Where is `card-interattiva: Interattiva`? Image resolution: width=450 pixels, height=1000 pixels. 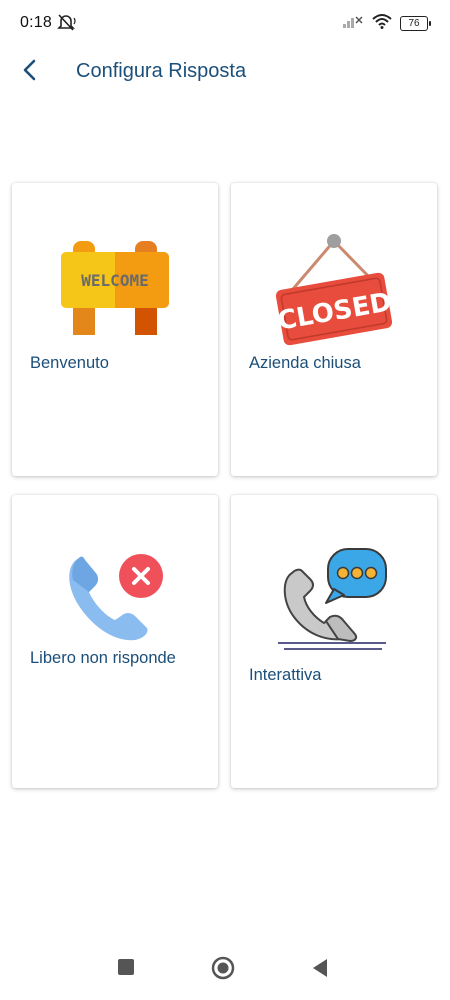 card-interattiva: Interattiva is located at coordinates (334, 641).